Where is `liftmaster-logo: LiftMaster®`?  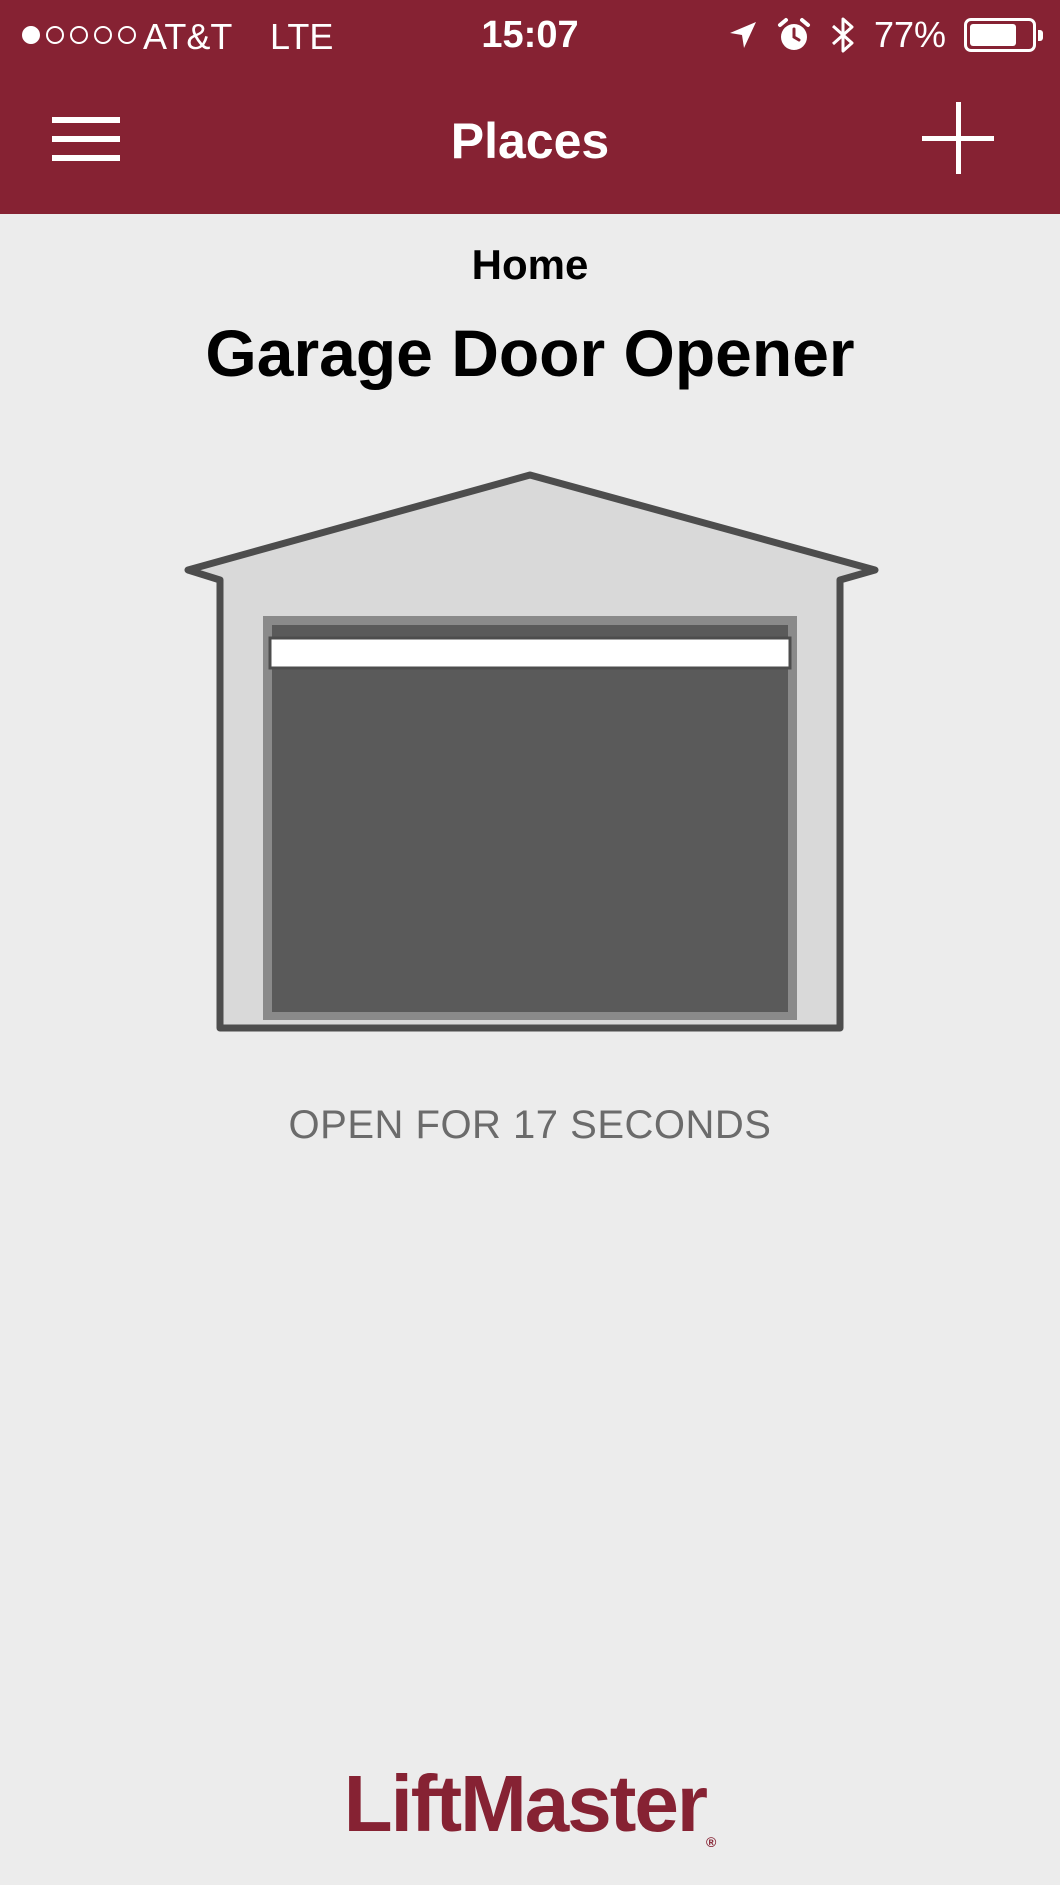
liftmaster-logo: LiftMaster® is located at coordinates (530, 1804).